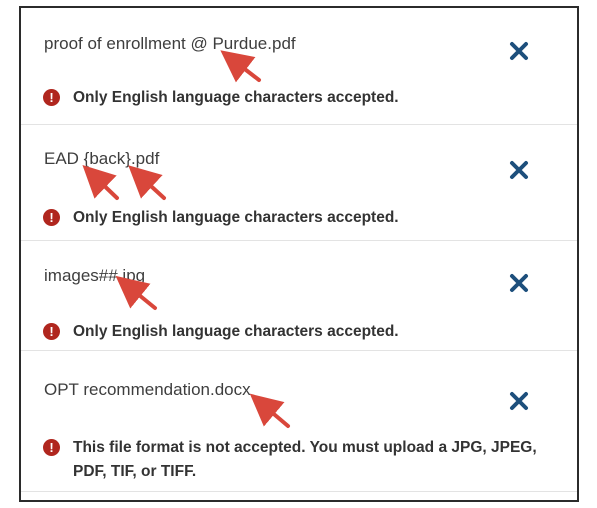 This screenshot has height=508, width=597. What do you see at coordinates (147, 389) in the screenshot?
I see `file-name: OPT recommendation.docx` at bounding box center [147, 389].